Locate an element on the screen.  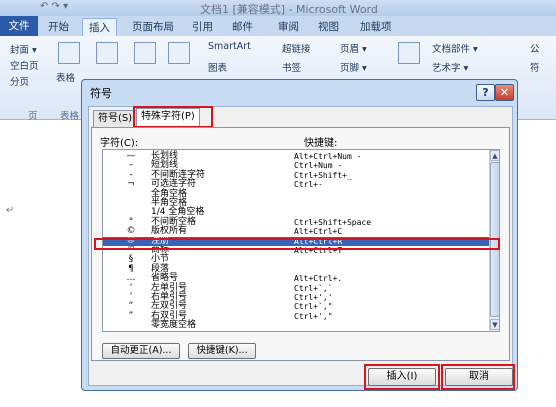
special-character-row: — 长划线 Alt+Ctrl+Num - is located at coordinates (296, 156).